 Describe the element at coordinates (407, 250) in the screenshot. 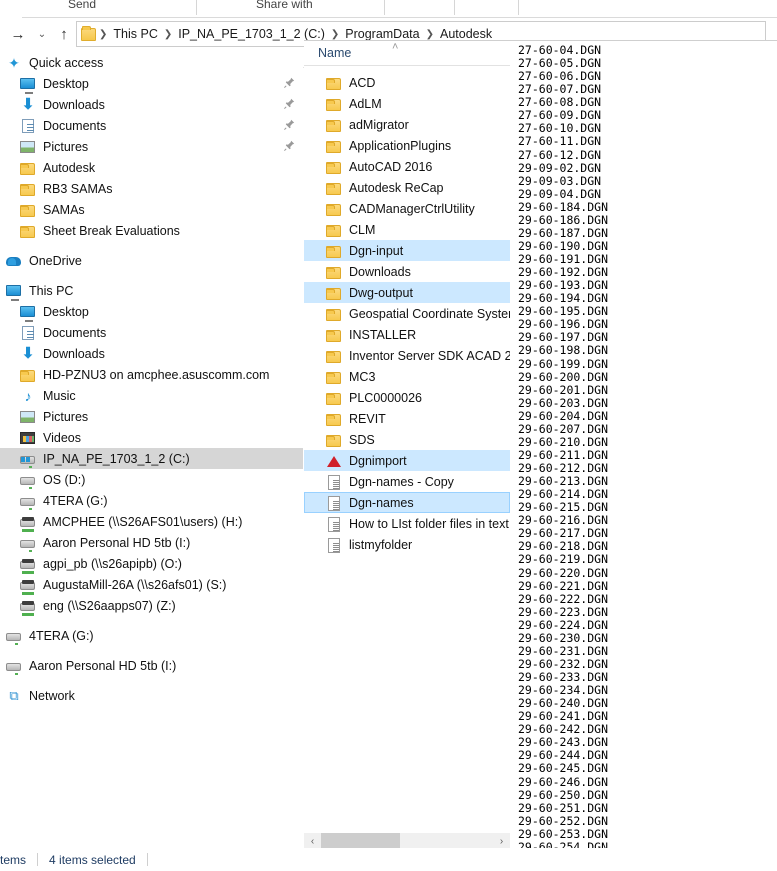

I see `file-list-item: Dgn-input` at that location.